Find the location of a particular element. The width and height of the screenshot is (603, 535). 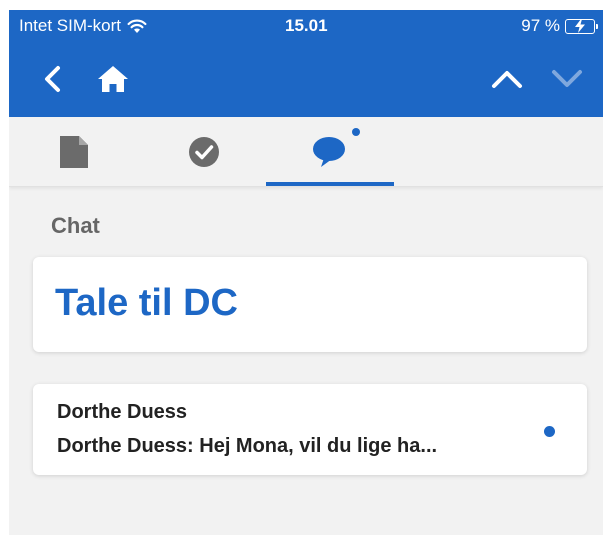

home-icon is located at coordinates (113, 78).